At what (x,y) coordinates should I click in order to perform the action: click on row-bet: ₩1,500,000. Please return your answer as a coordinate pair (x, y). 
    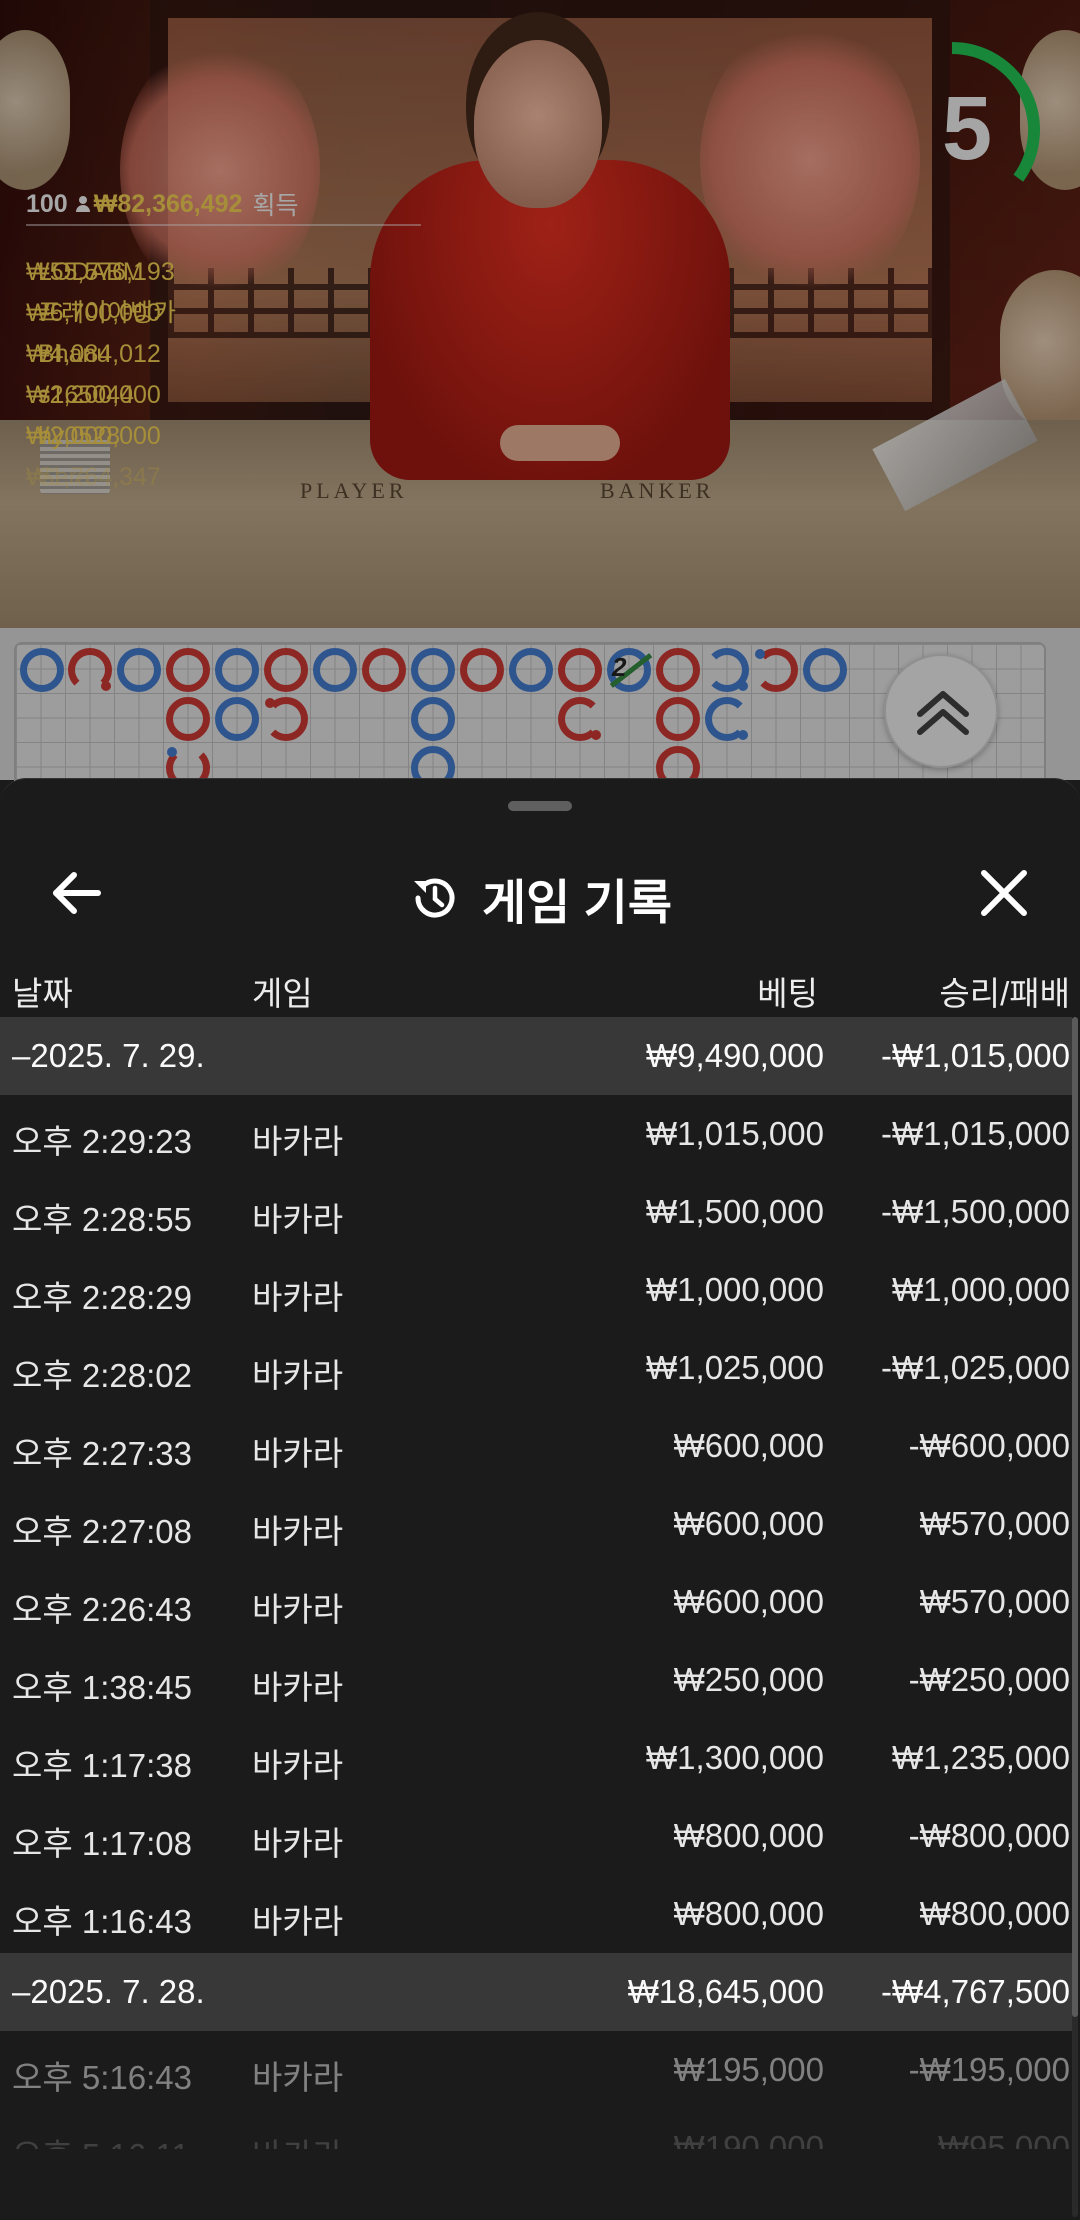
    Looking at the image, I should click on (735, 1211).